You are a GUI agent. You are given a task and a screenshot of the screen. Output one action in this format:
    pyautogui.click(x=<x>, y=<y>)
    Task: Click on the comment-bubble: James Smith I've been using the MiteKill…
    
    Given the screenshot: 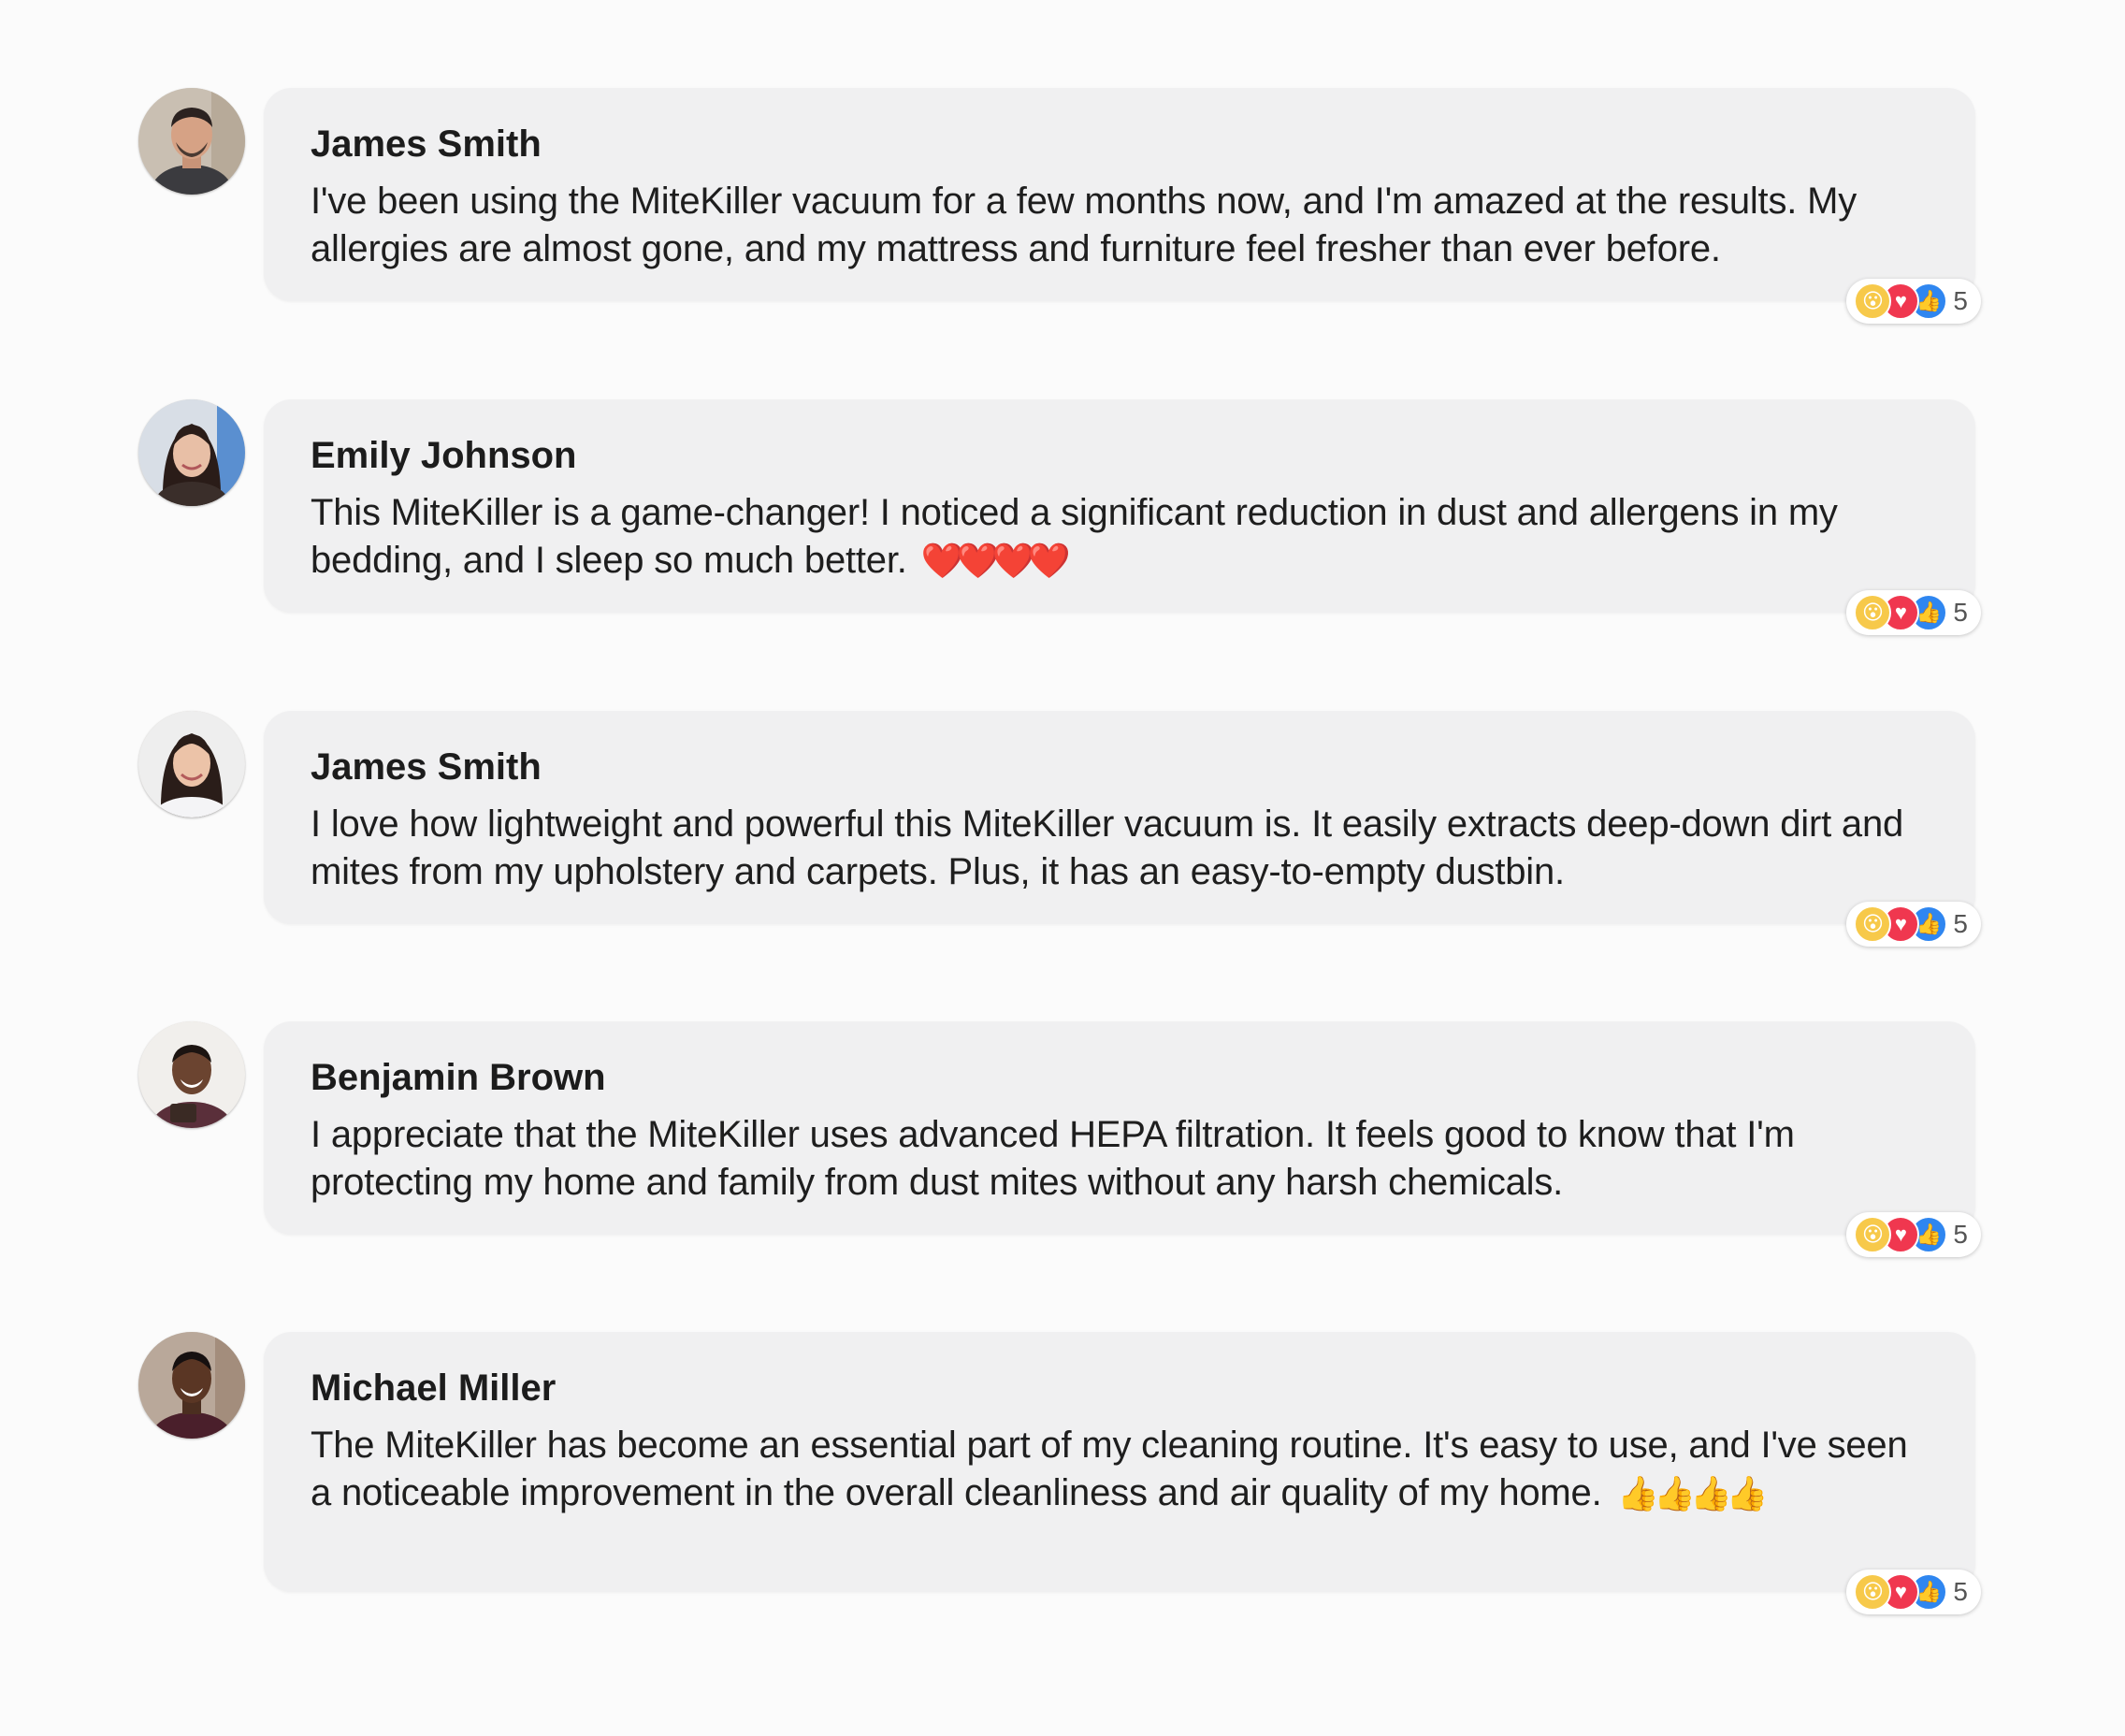 What is the action you would take?
    pyautogui.click(x=1120, y=194)
    